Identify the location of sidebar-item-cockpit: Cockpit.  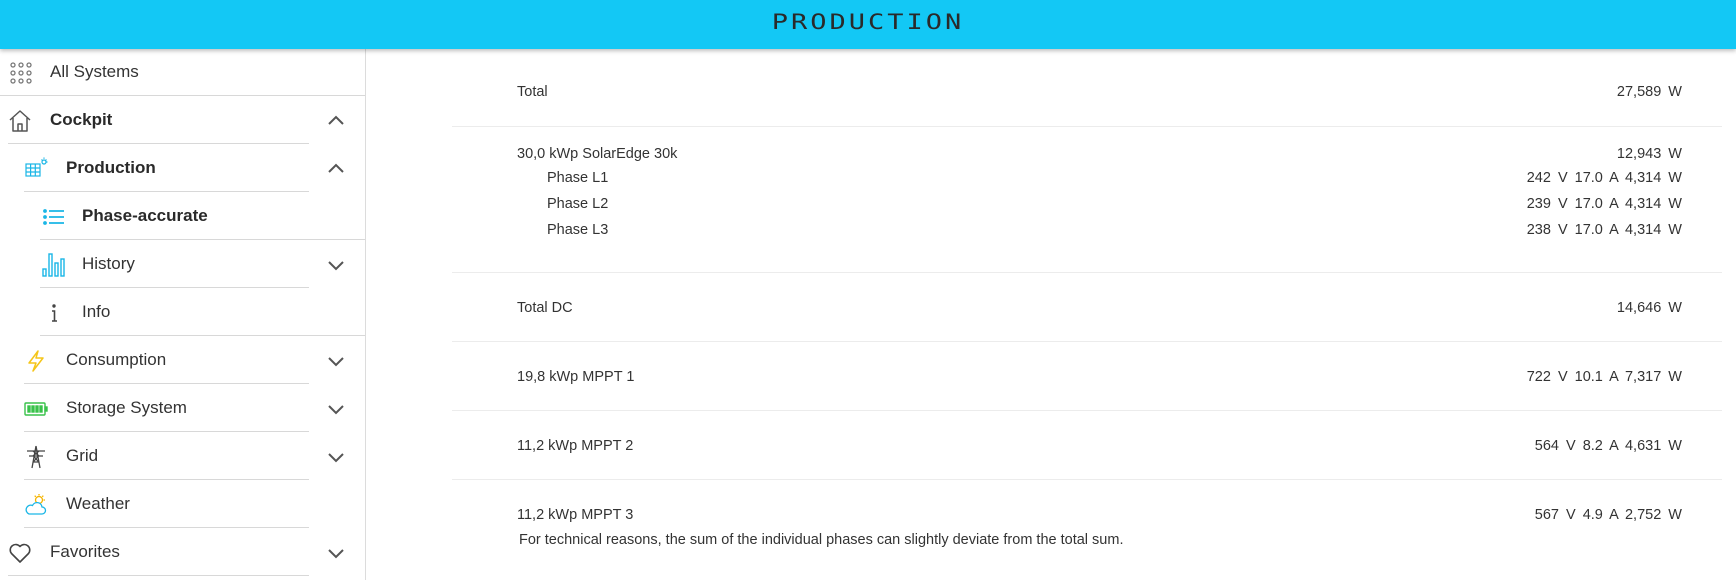
(176, 120).